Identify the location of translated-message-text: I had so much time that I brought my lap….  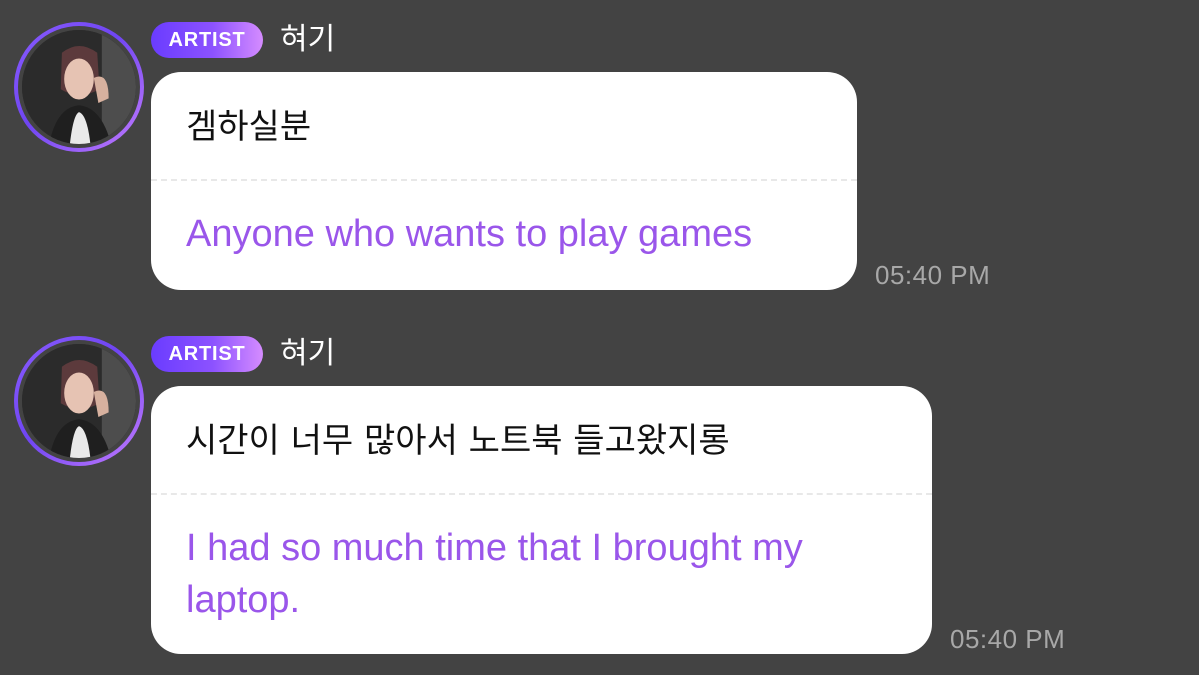
(494, 574).